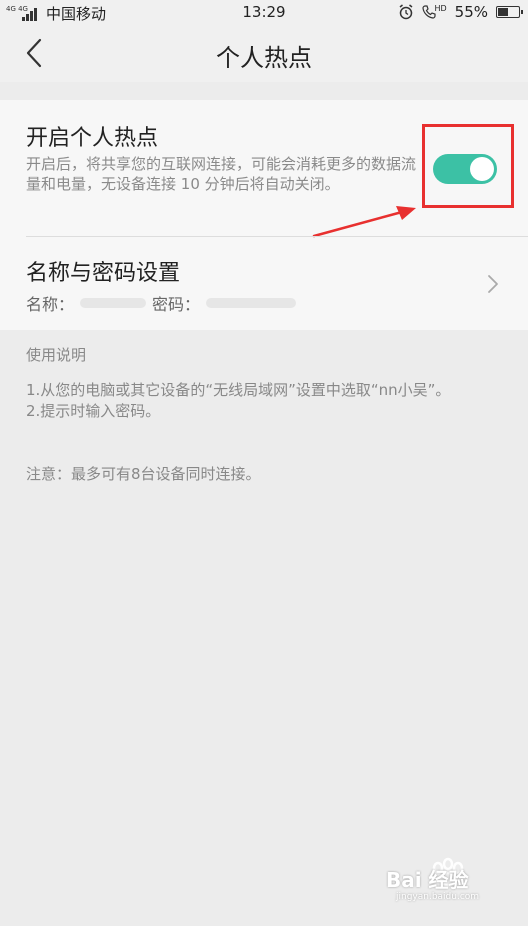 Image resolution: width=528 pixels, height=926 pixels. I want to click on password-label: 密码：, so click(176, 304).